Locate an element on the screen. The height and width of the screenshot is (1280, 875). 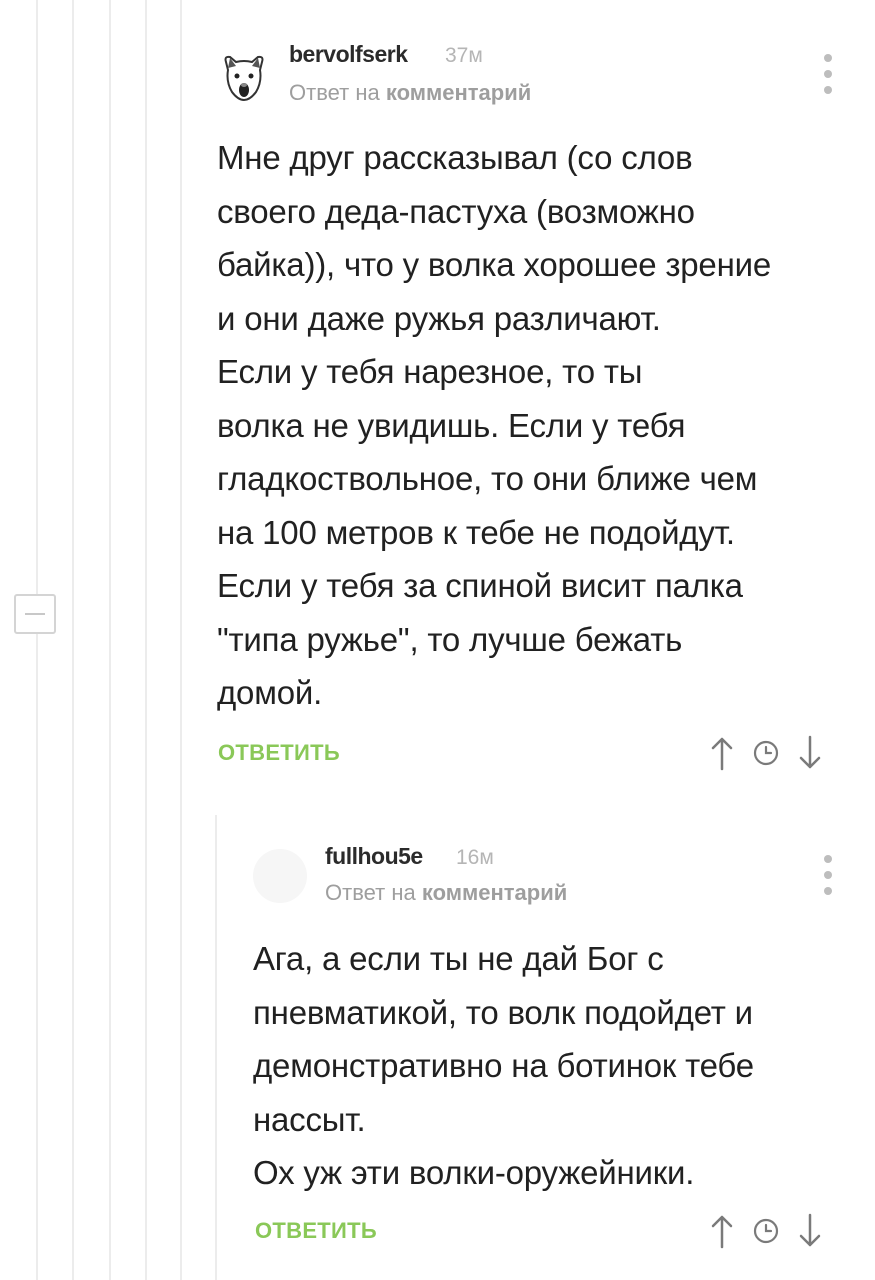
comment-line: "типа ружье", то лучше бежать is located at coordinates (450, 639).